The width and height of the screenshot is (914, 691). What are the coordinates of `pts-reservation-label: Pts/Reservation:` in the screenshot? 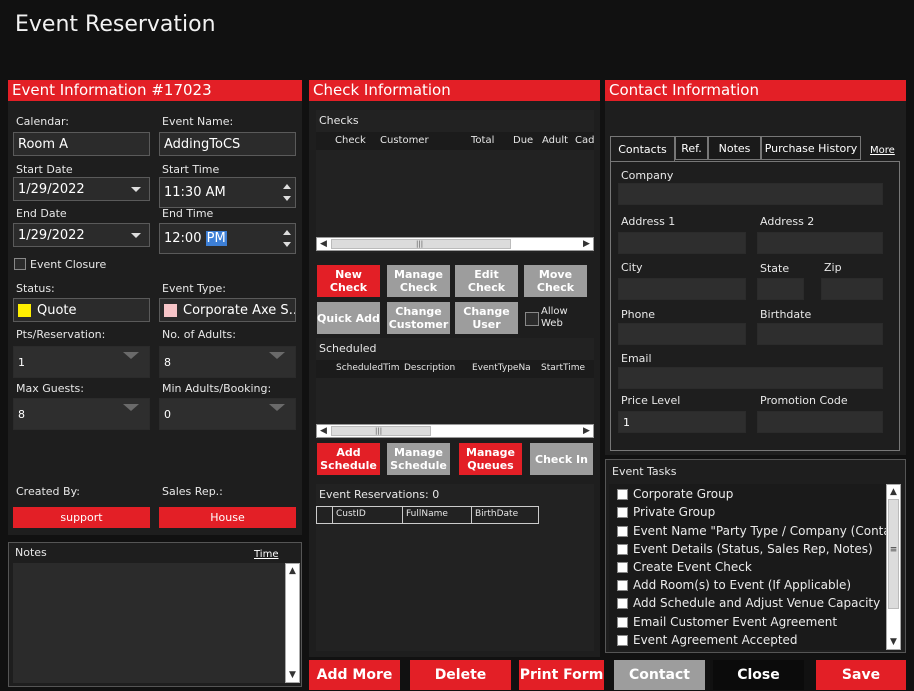 It's located at (61, 334).